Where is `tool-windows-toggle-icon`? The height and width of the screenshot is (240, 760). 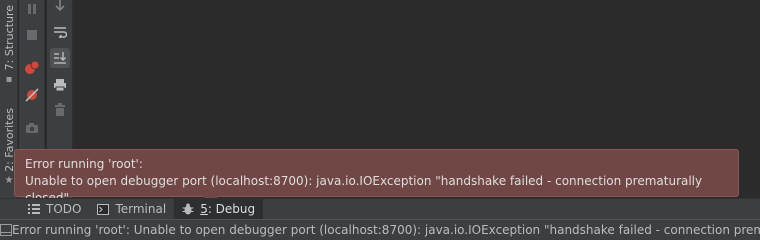
tool-windows-toggle-icon is located at coordinates (6, 230).